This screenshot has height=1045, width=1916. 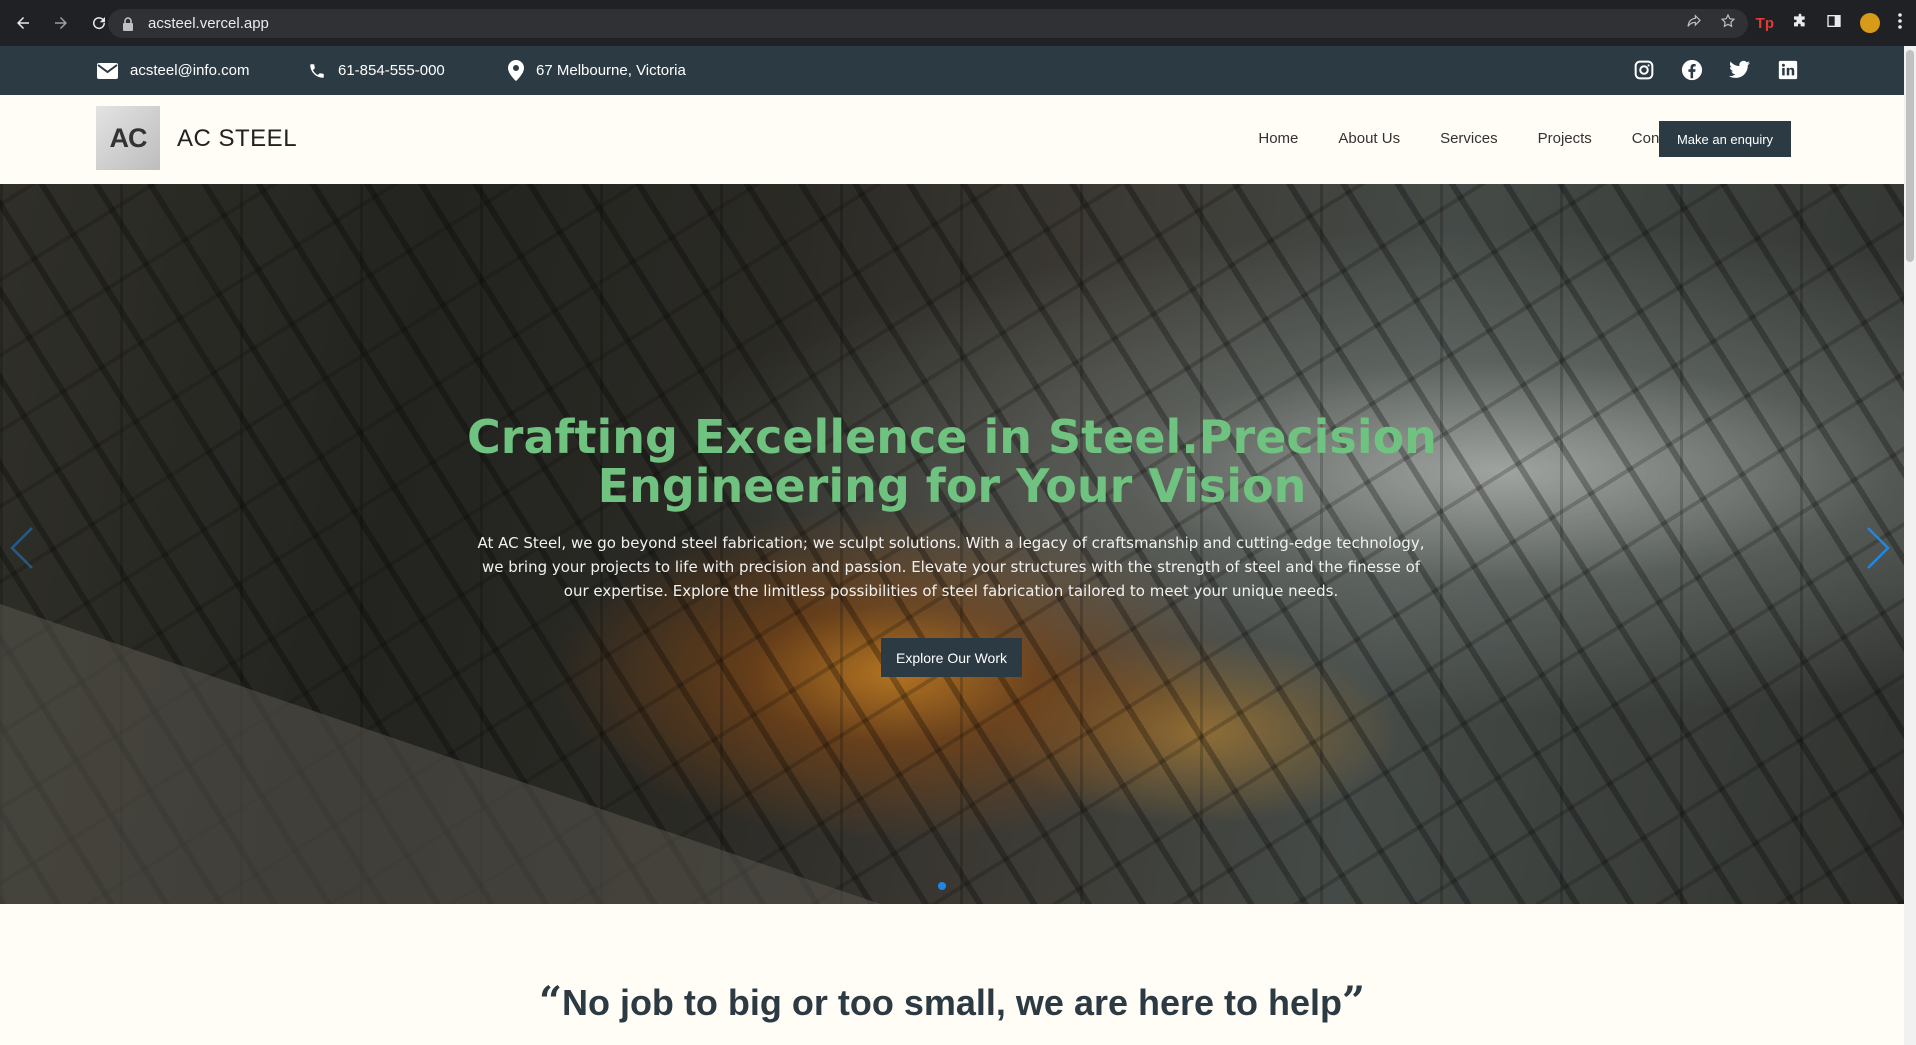 What do you see at coordinates (61, 23) in the screenshot?
I see `forward-icon` at bounding box center [61, 23].